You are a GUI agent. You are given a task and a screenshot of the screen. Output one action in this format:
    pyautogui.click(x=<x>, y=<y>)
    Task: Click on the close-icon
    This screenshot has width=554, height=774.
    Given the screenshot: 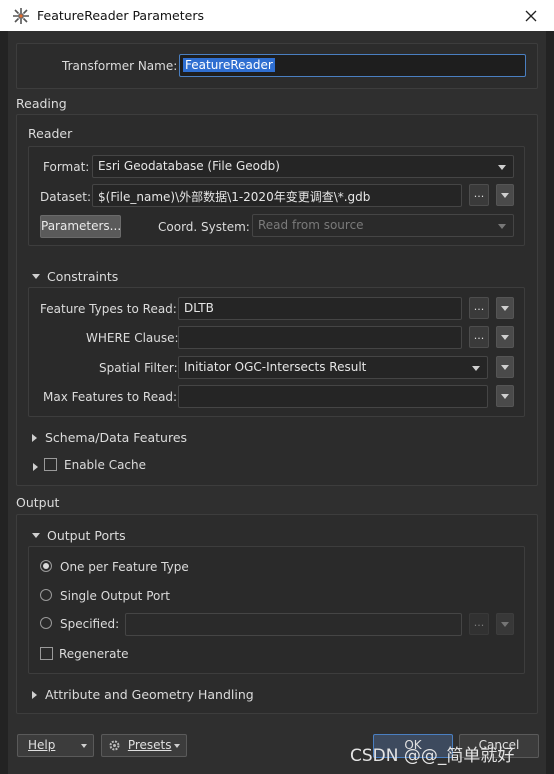 What is the action you would take?
    pyautogui.click(x=531, y=15)
    